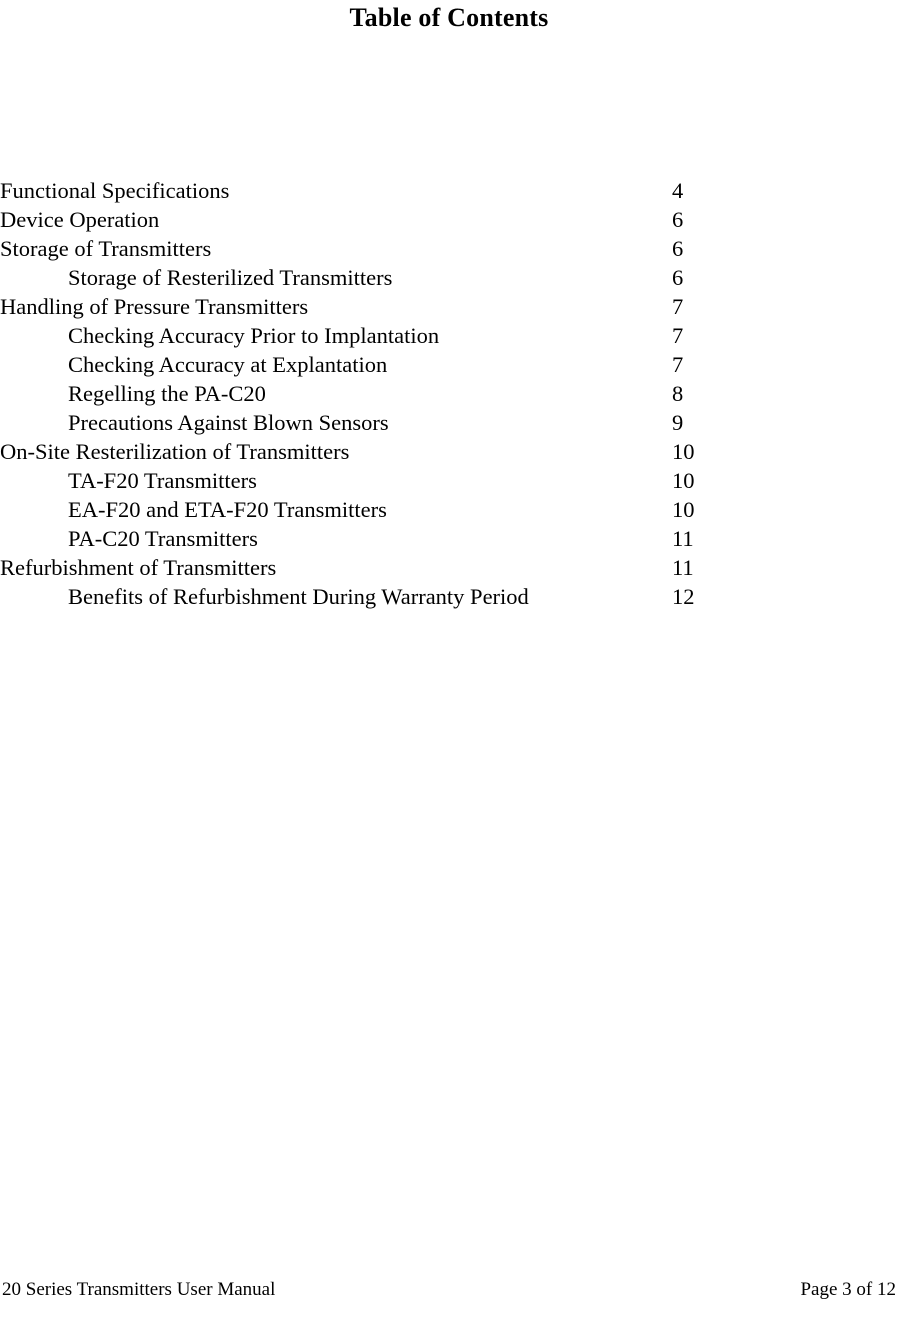  I want to click on toc-entry: Precautions Against Blown Sensors 9, so click(380, 422).